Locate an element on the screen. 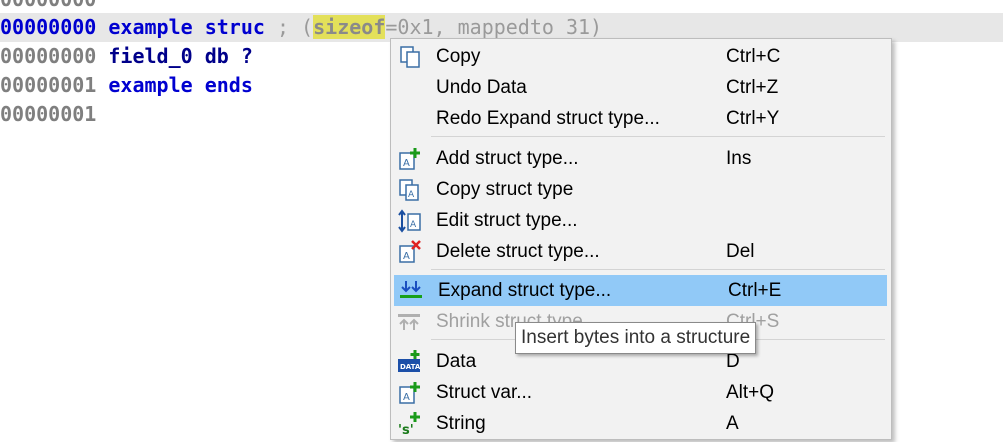 This screenshot has height=442, width=1003. svg-text: DATA is located at coordinates (410, 367).